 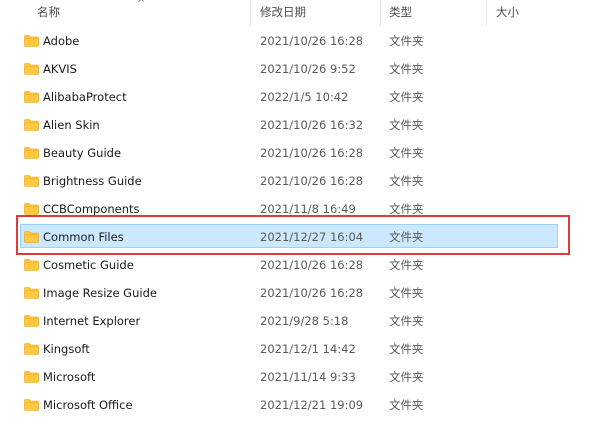 I want to click on table-row: Microsoft 2021/11/14 9:33 文件夹, so click(x=302, y=377).